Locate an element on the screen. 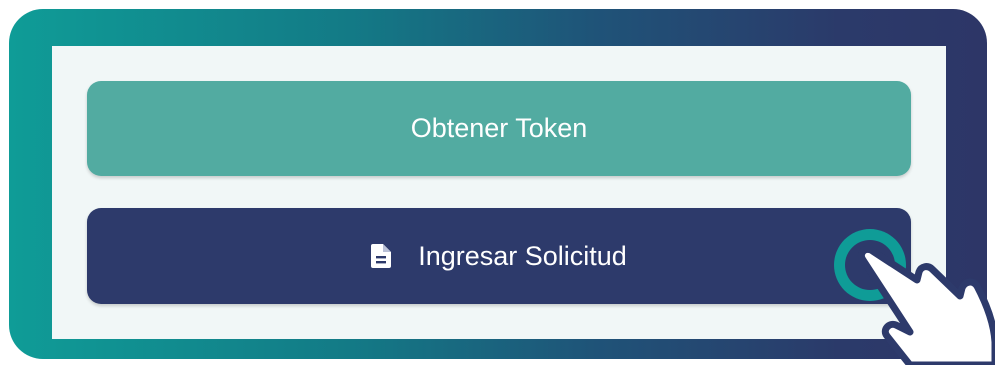 This screenshot has height=365, width=995. obtener-token-label: Obtener Token is located at coordinates (499, 128).